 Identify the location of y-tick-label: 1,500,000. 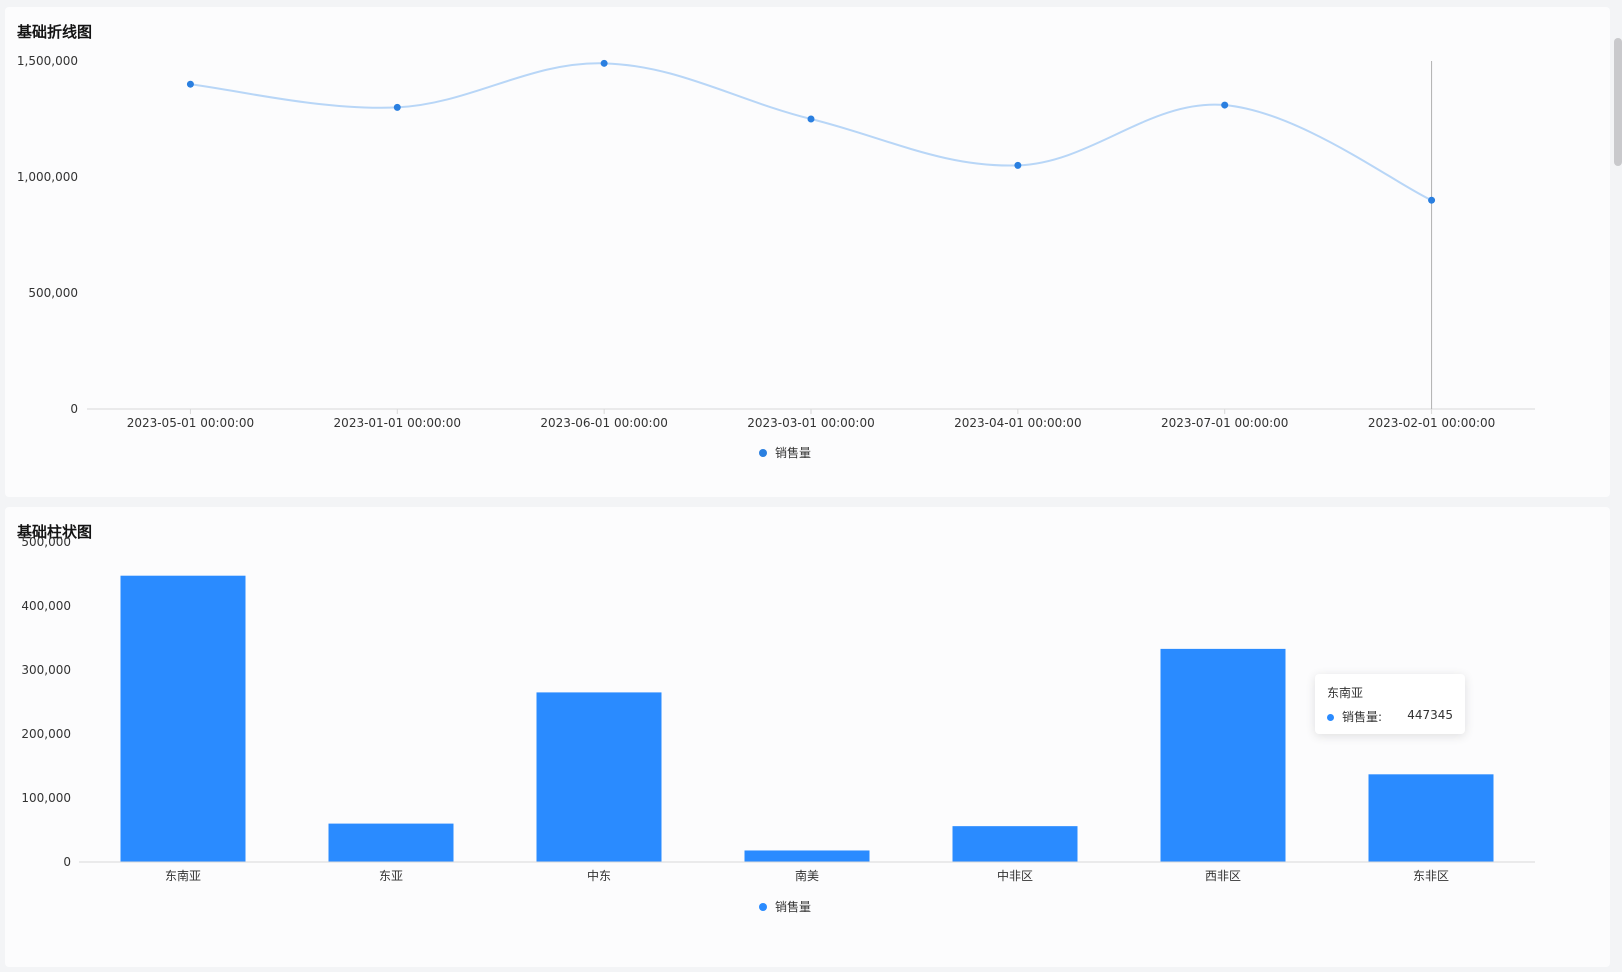
(47, 61).